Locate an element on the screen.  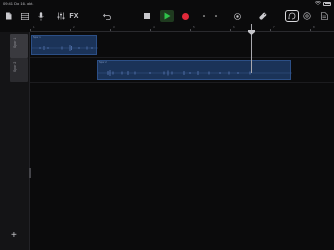
settings-button is located at coordinates (307, 16).